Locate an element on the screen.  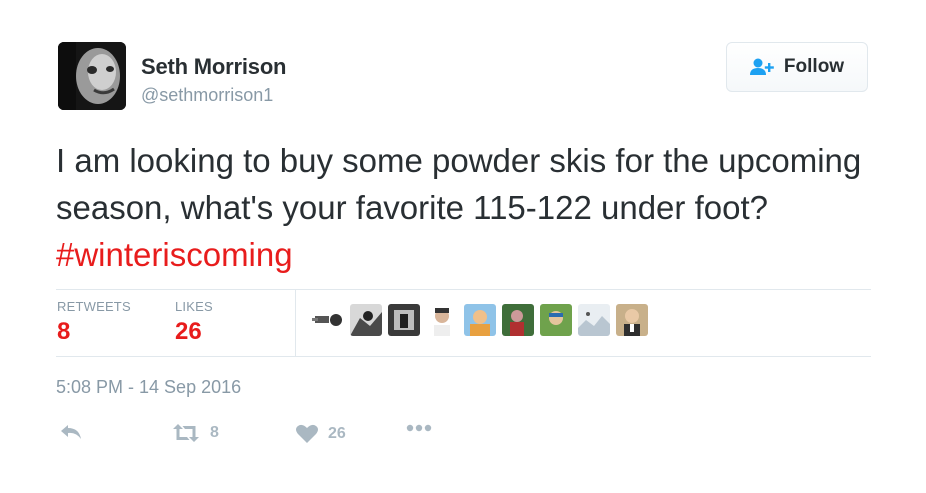
tweet-timestamp: 5:08 PM - 14 Sep 2016 is located at coordinates (148, 387).